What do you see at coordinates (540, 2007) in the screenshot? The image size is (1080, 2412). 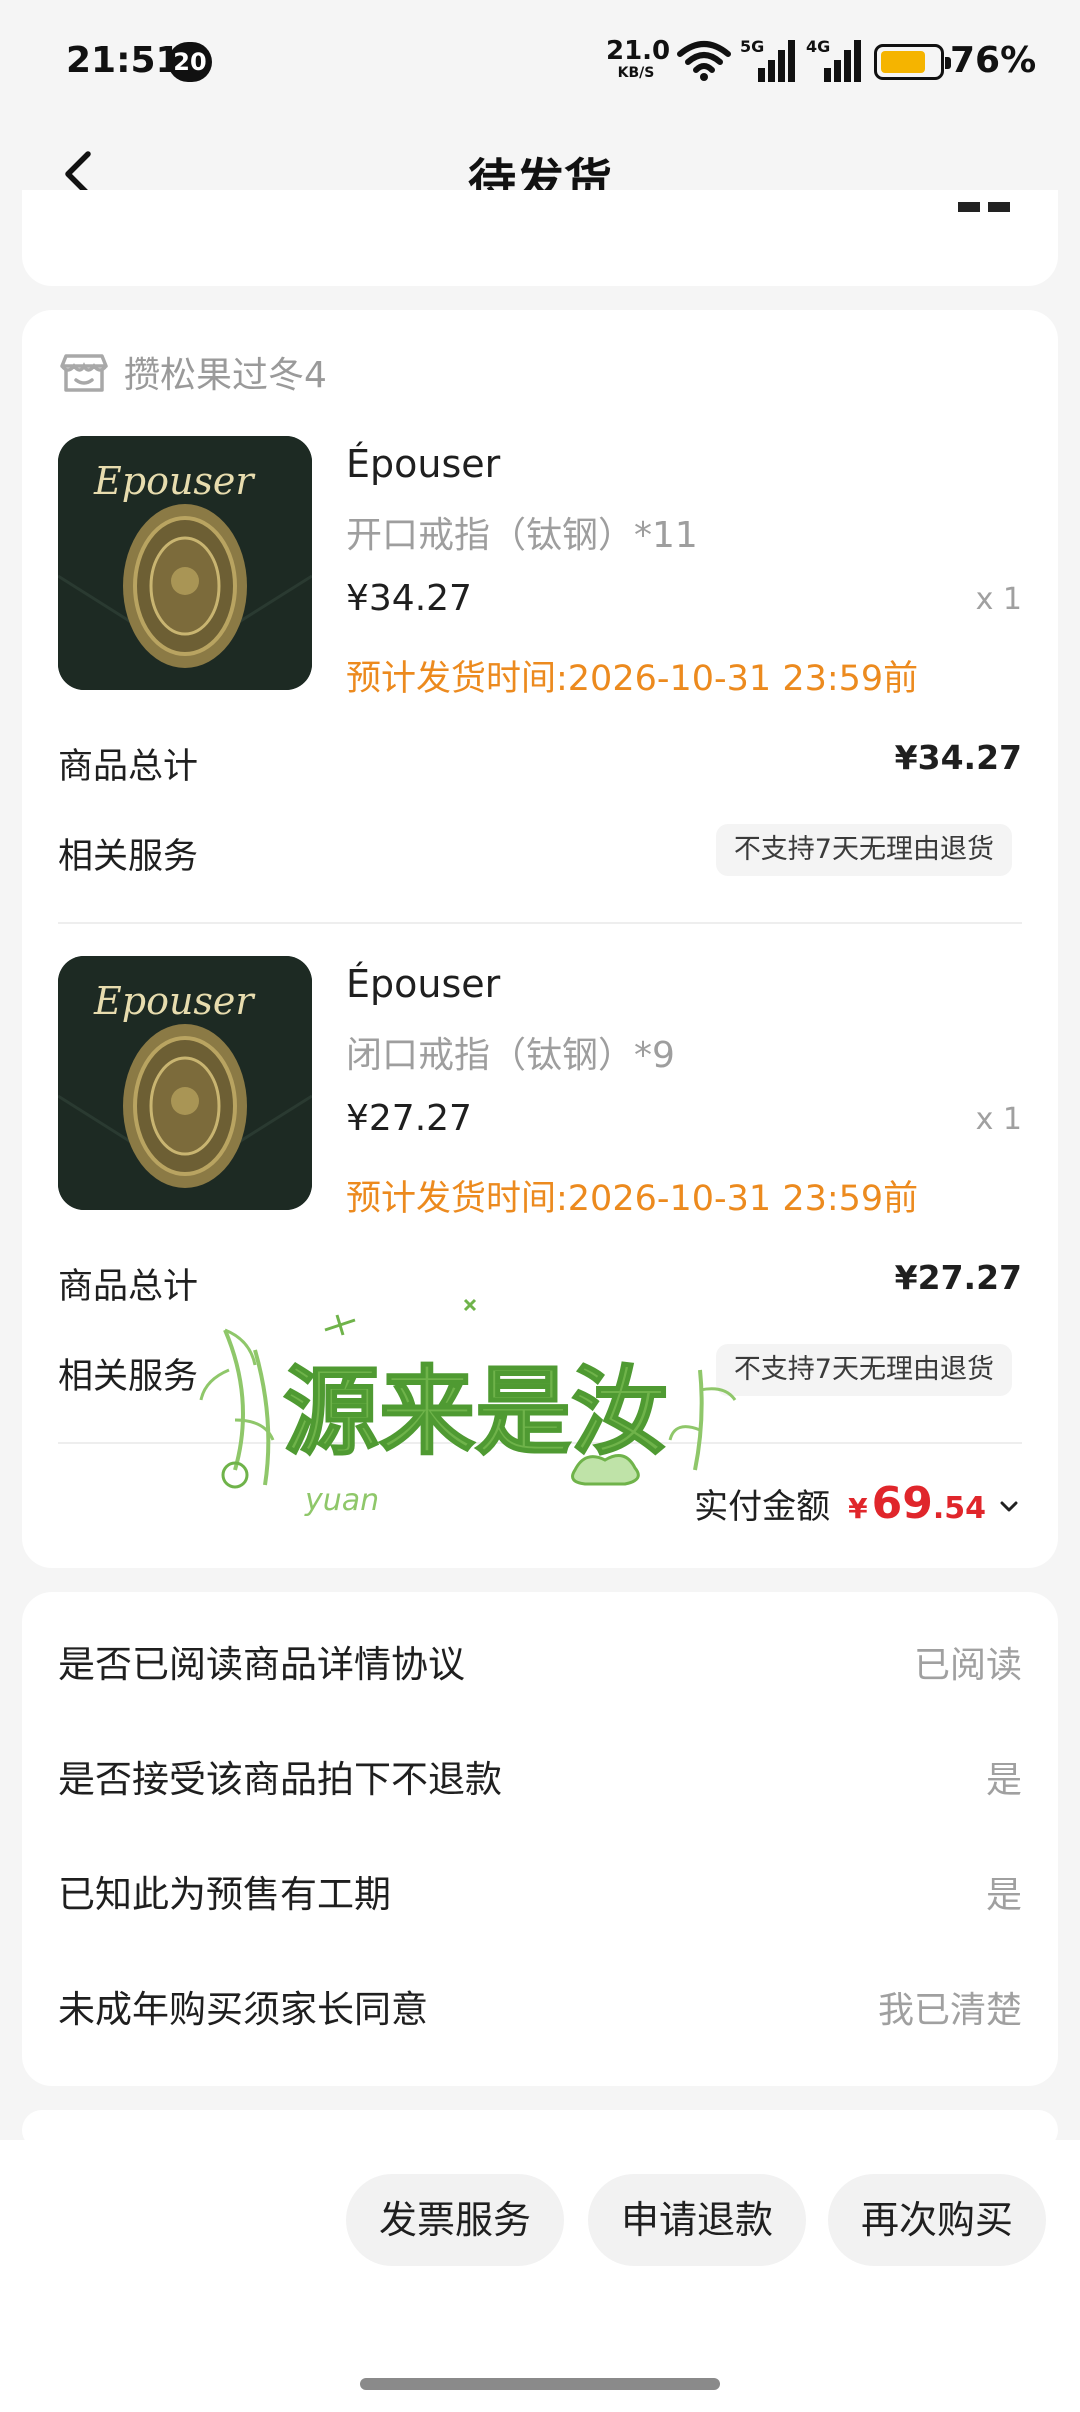 I see `agreement-row: 未成年购买须家长同意 我已清楚` at bounding box center [540, 2007].